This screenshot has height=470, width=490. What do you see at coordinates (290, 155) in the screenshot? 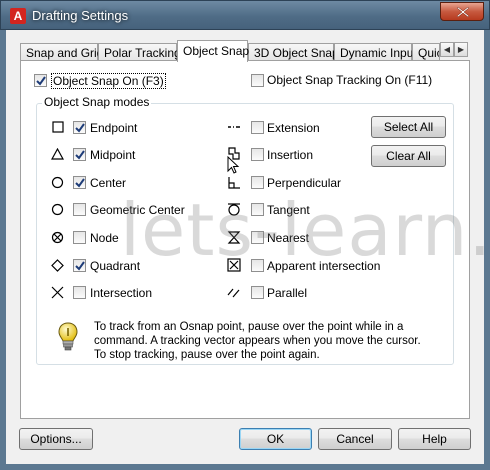
I see `insertion-label: Insertion` at bounding box center [290, 155].